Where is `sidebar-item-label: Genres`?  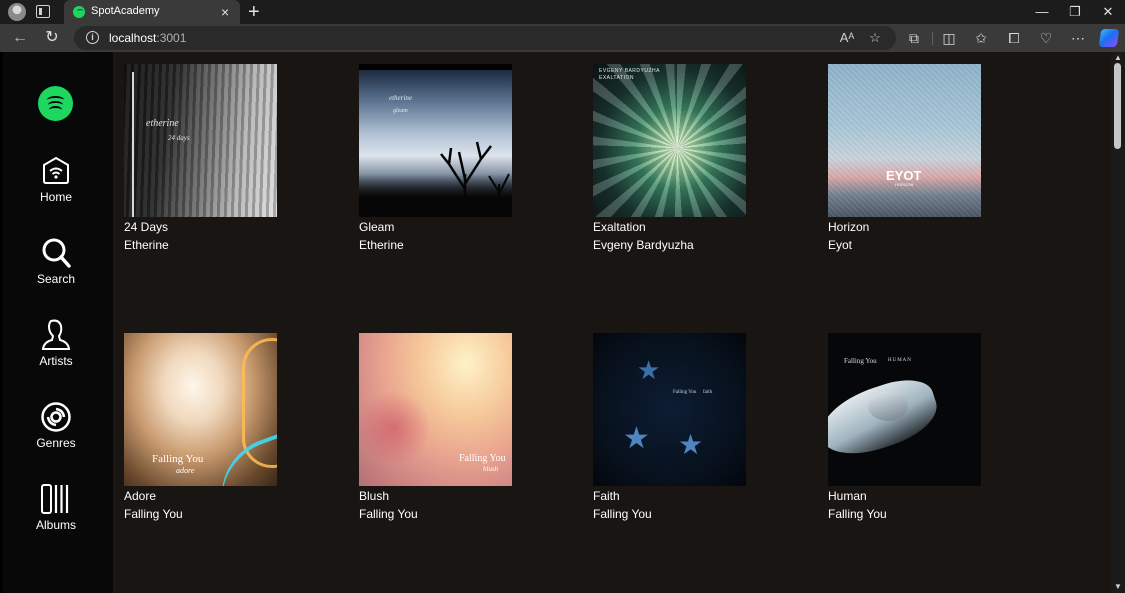
sidebar-item-label: Genres is located at coordinates (56, 443).